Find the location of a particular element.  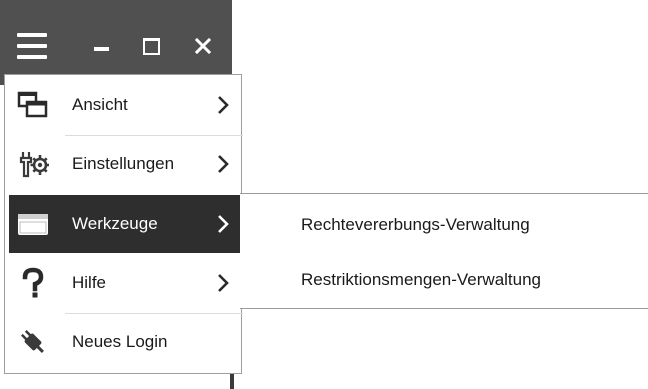

submenu-item-restriktionsmengen: Restriktionsmengen-Verwaltung is located at coordinates (444, 280).